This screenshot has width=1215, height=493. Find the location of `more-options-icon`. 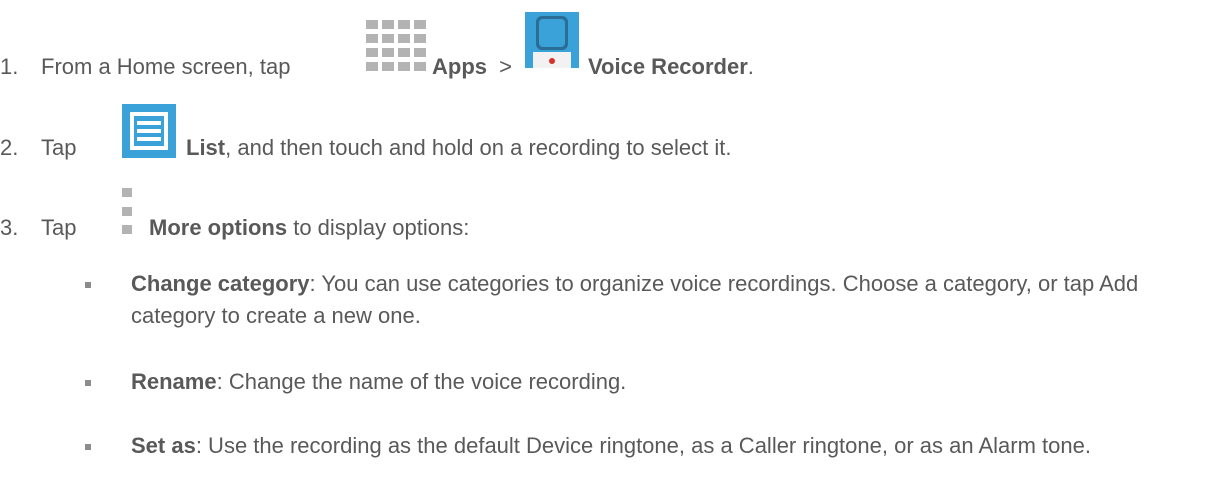

more-options-icon is located at coordinates (127, 211).